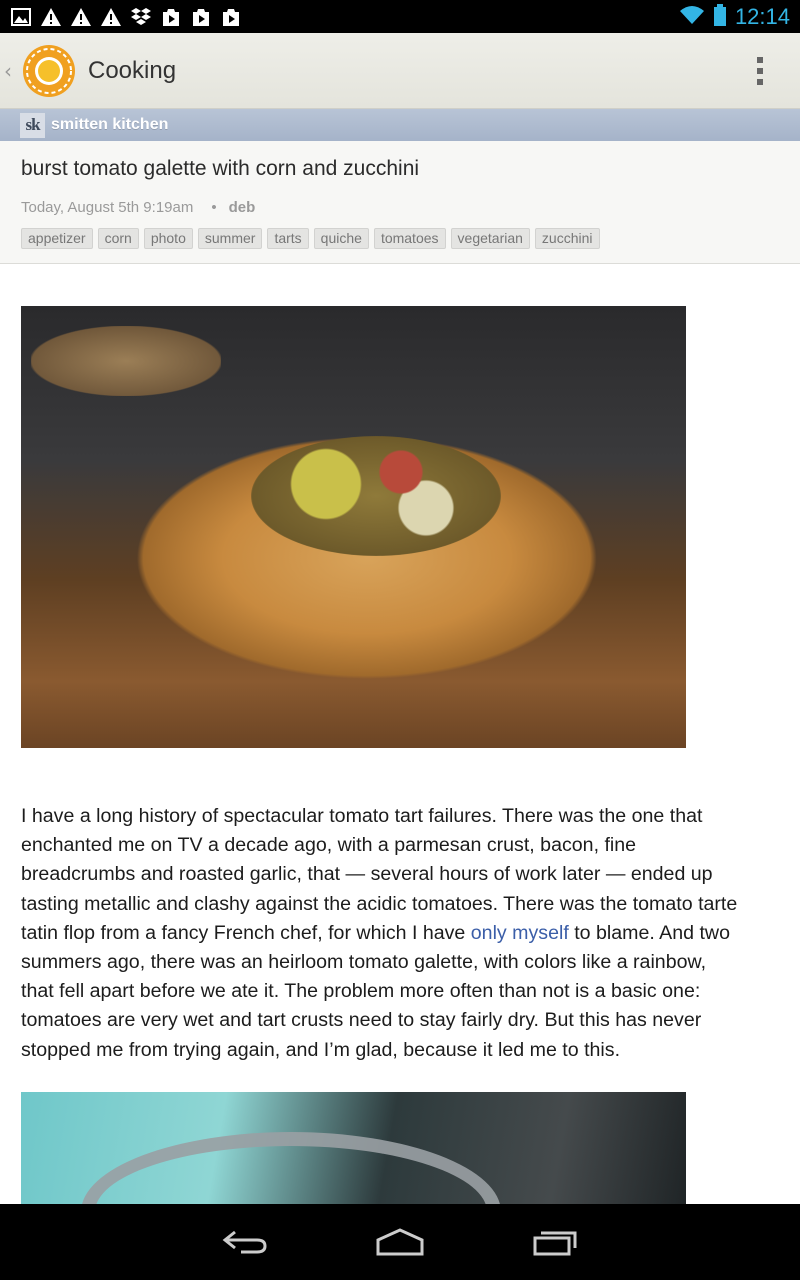 This screenshot has width=800, height=1280. I want to click on article-meta: Today, August 5th 9:19am • deb, so click(400, 207).